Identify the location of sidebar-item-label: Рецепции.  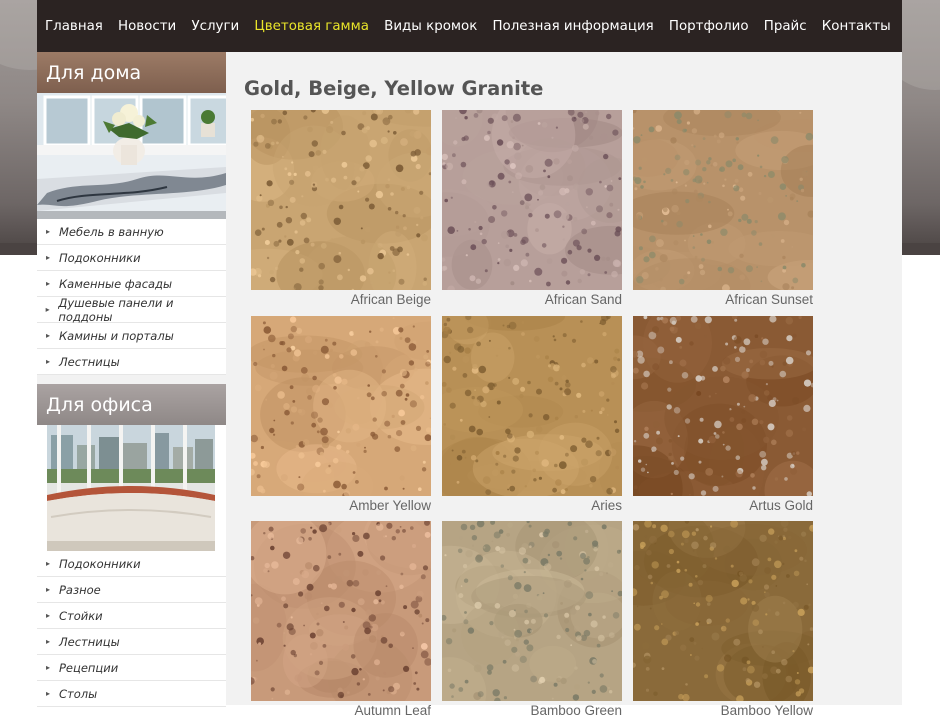
(89, 667).